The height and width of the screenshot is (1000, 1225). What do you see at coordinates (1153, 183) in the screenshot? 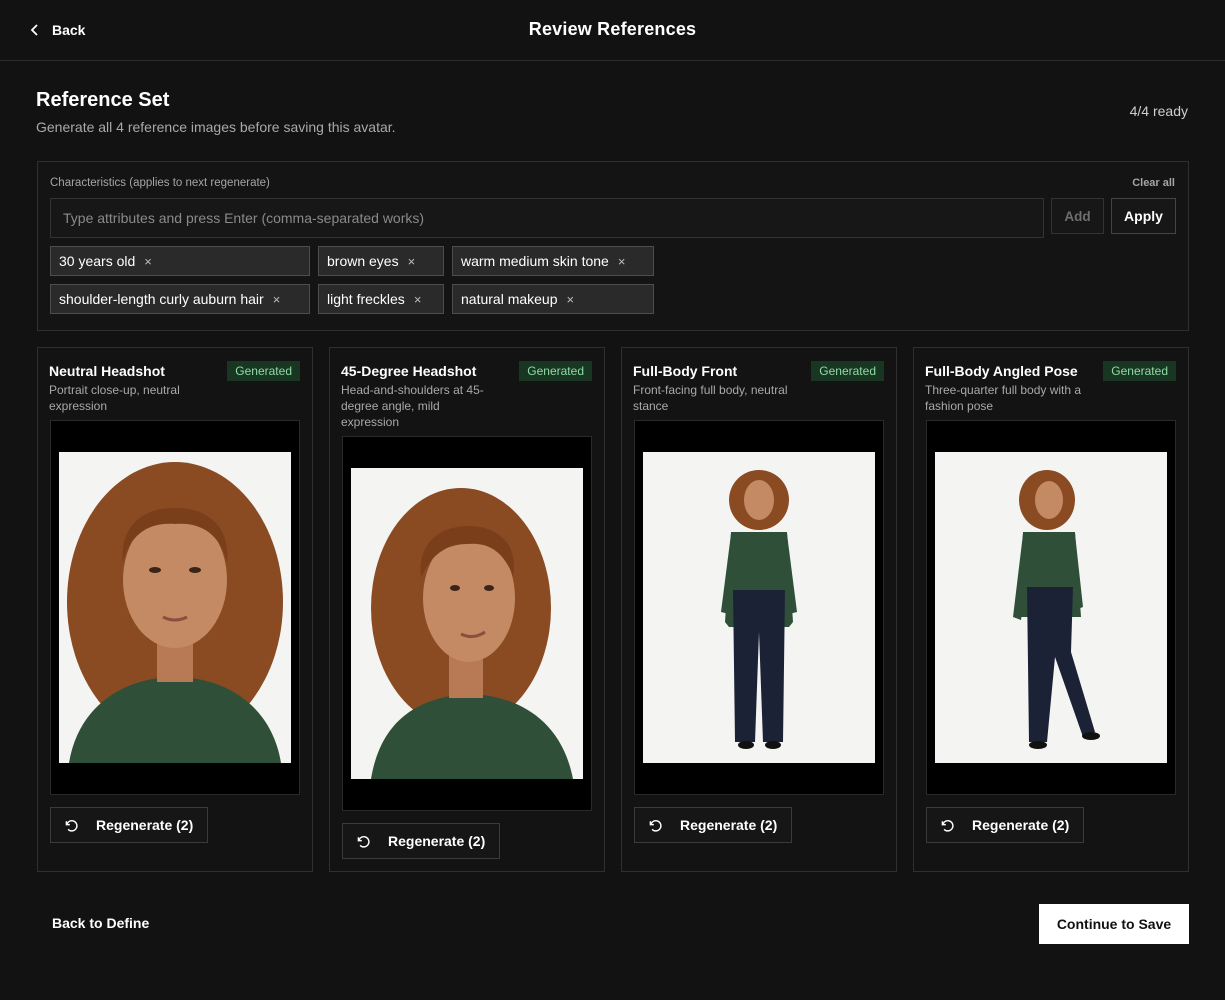
I see `clear-all-button: Clear all` at bounding box center [1153, 183].